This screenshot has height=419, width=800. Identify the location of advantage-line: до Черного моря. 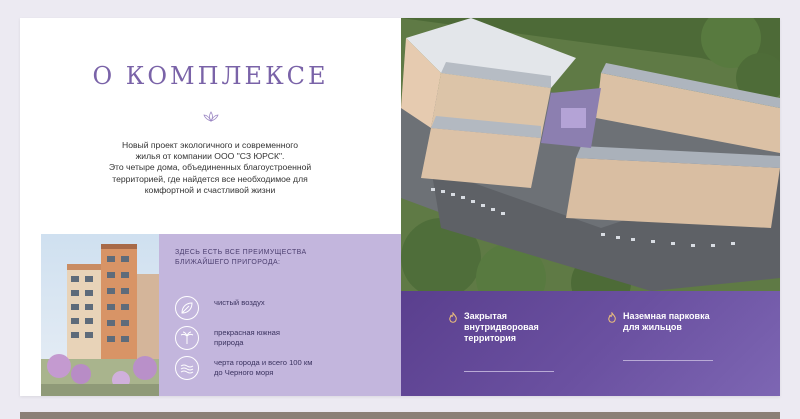
(244, 372).